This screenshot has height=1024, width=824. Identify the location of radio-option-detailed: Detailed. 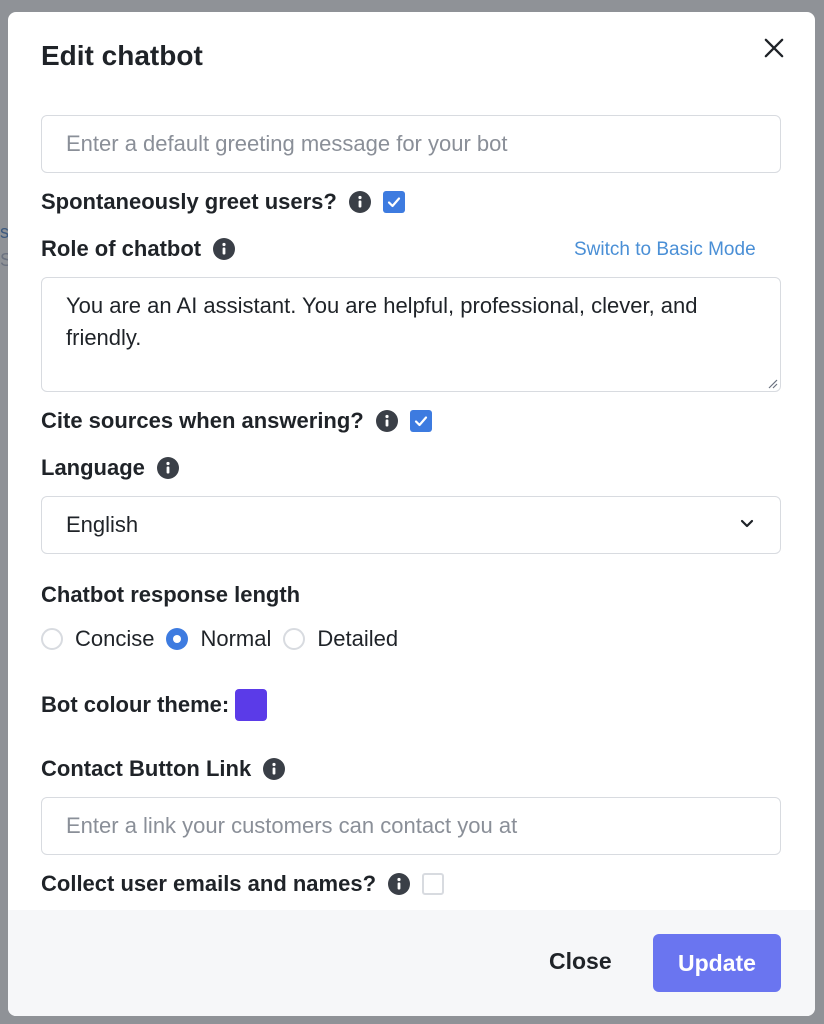
(340, 639).